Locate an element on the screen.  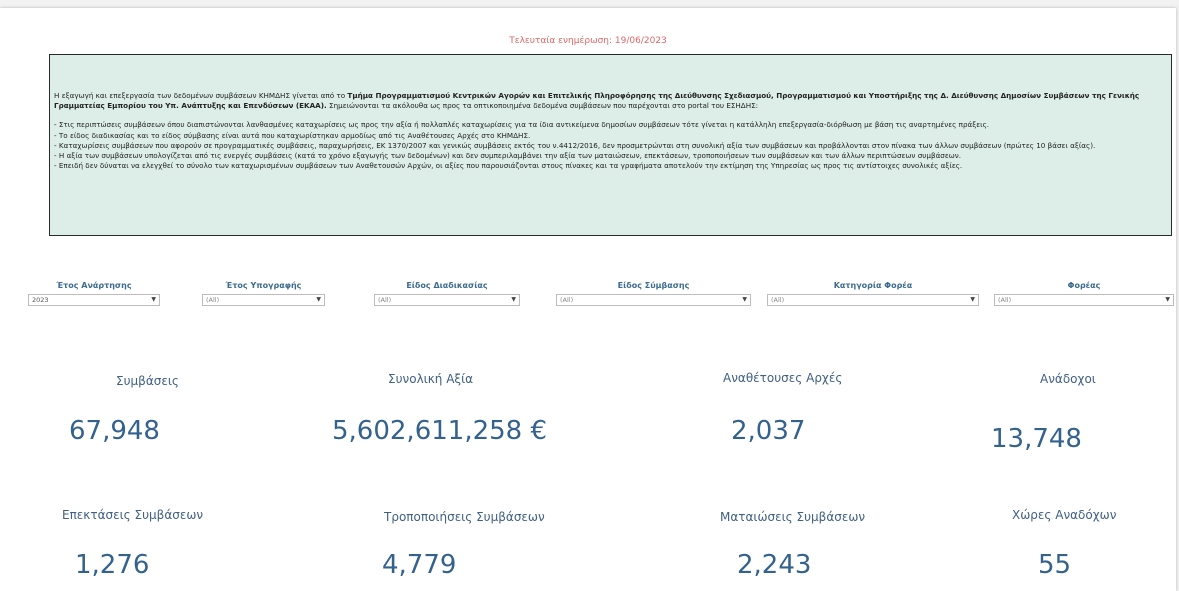
agency-select: (All) ▼ is located at coordinates (1084, 300).